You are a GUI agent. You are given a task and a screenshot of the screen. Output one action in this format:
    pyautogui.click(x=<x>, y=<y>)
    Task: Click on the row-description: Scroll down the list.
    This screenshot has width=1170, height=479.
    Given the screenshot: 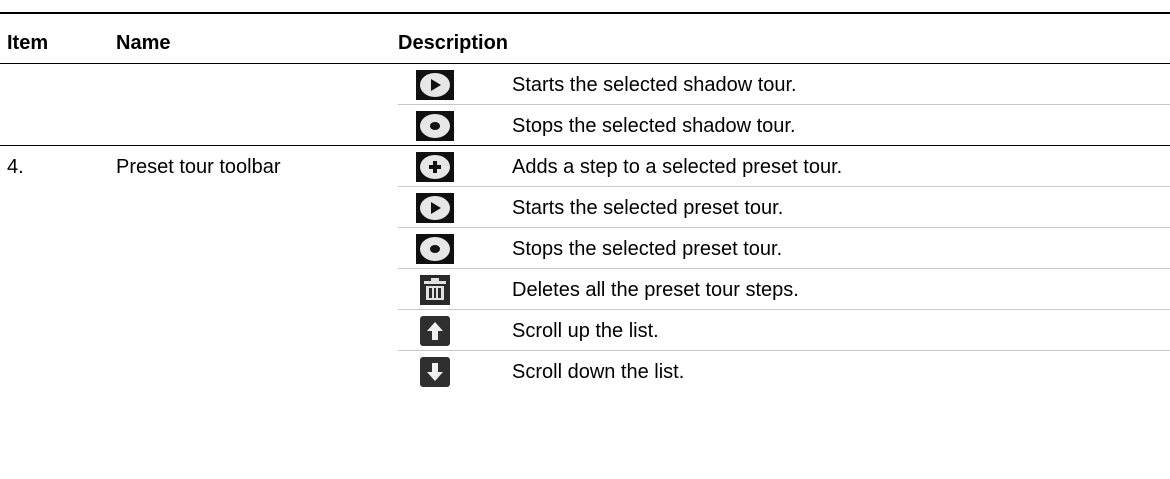 What is the action you would take?
    pyautogui.click(x=598, y=372)
    